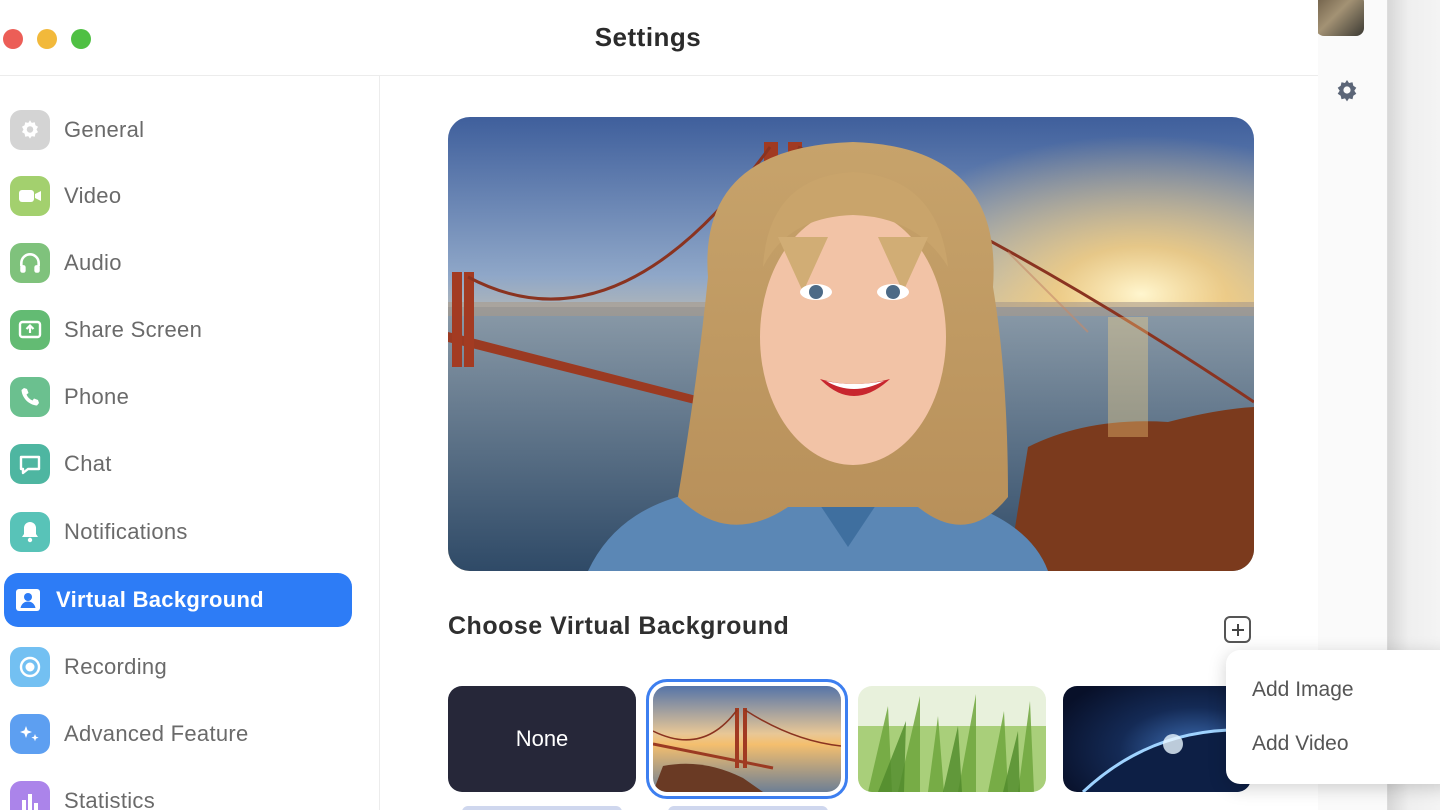  Describe the element at coordinates (1303, 690) in the screenshot. I see `add-image-menu-item: Add Image` at that location.